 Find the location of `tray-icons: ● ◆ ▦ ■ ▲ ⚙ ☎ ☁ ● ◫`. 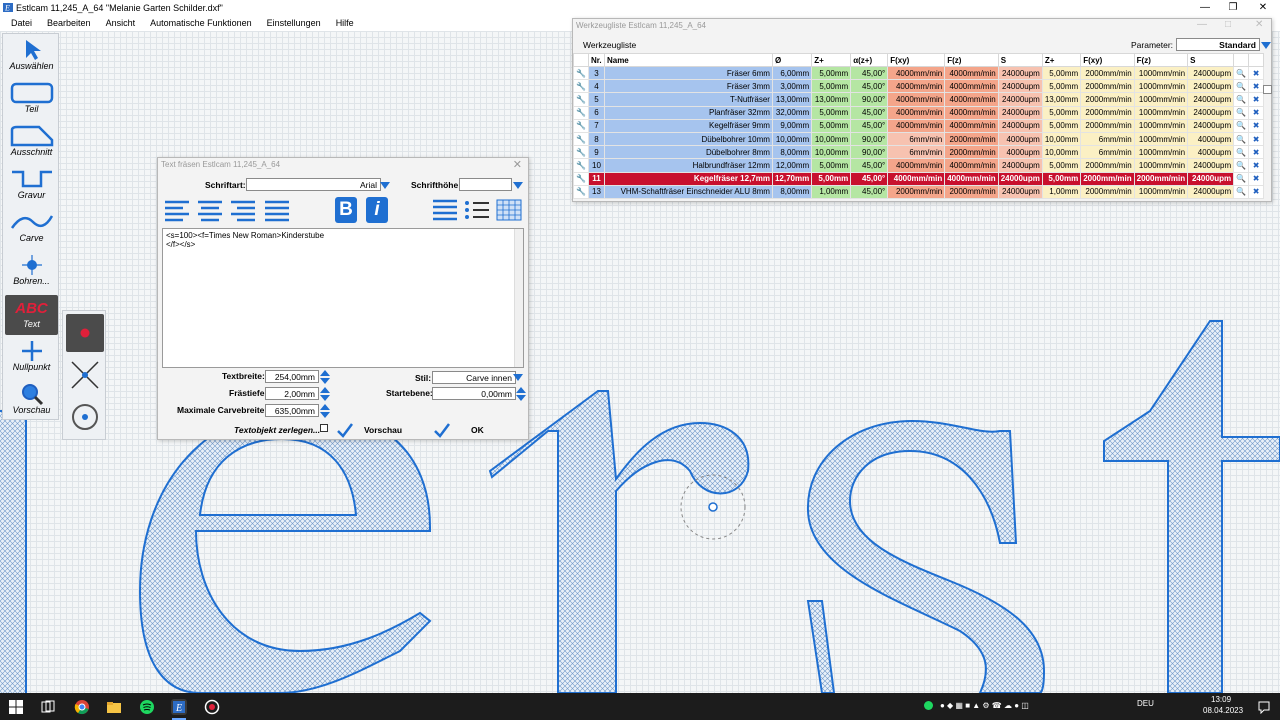

tray-icons: ● ◆ ▦ ■ ▲ ⚙ ☎ ☁ ● ◫ is located at coordinates (984, 705).